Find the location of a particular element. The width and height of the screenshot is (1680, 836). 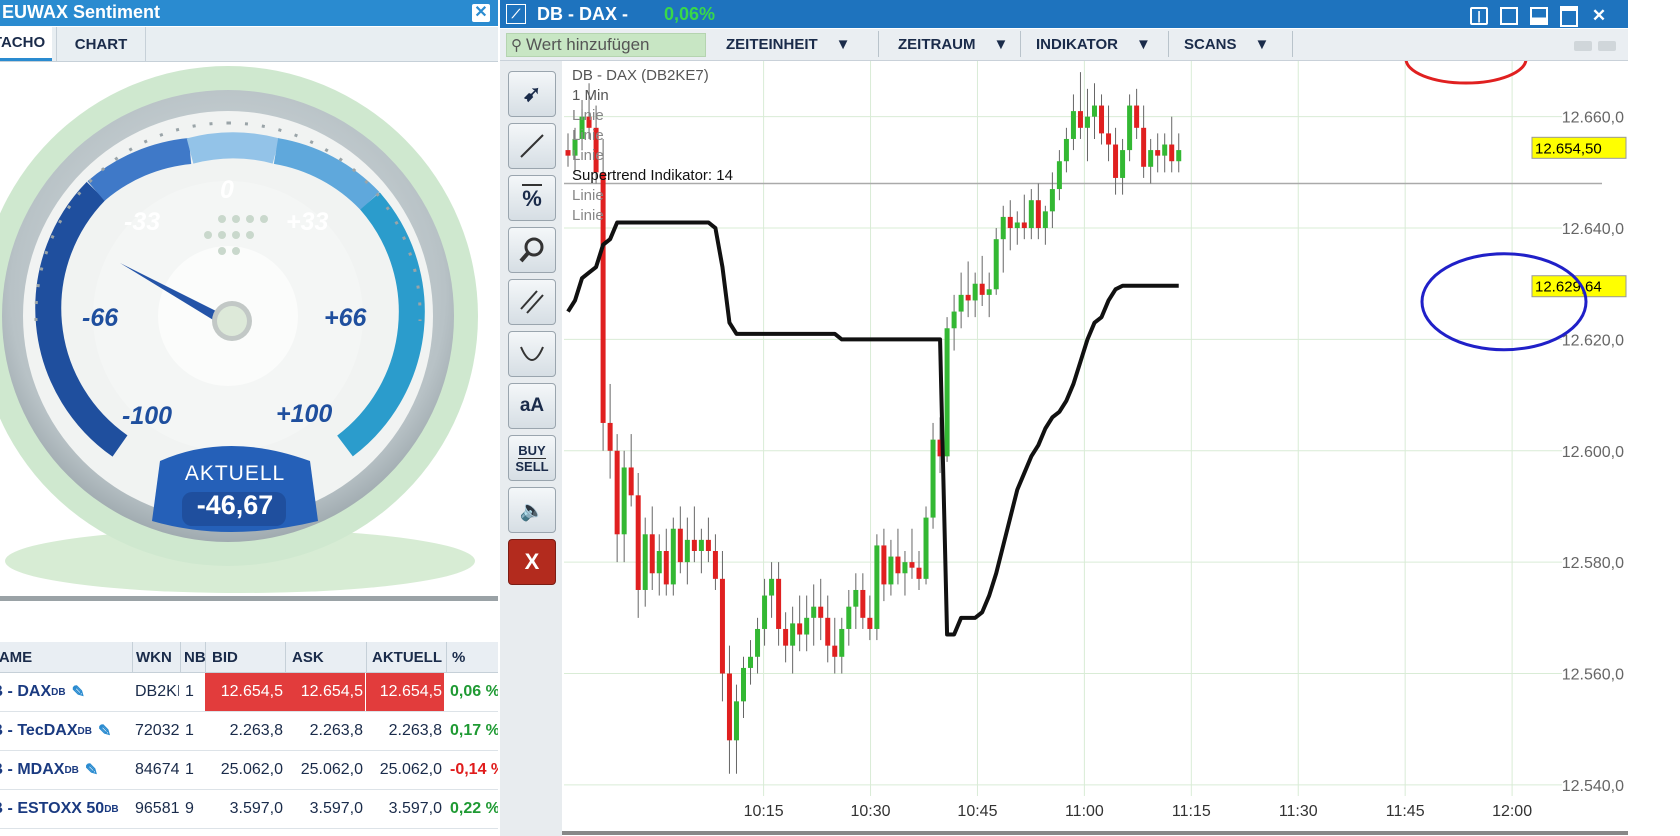

select-tool: ➹ is located at coordinates (532, 94).